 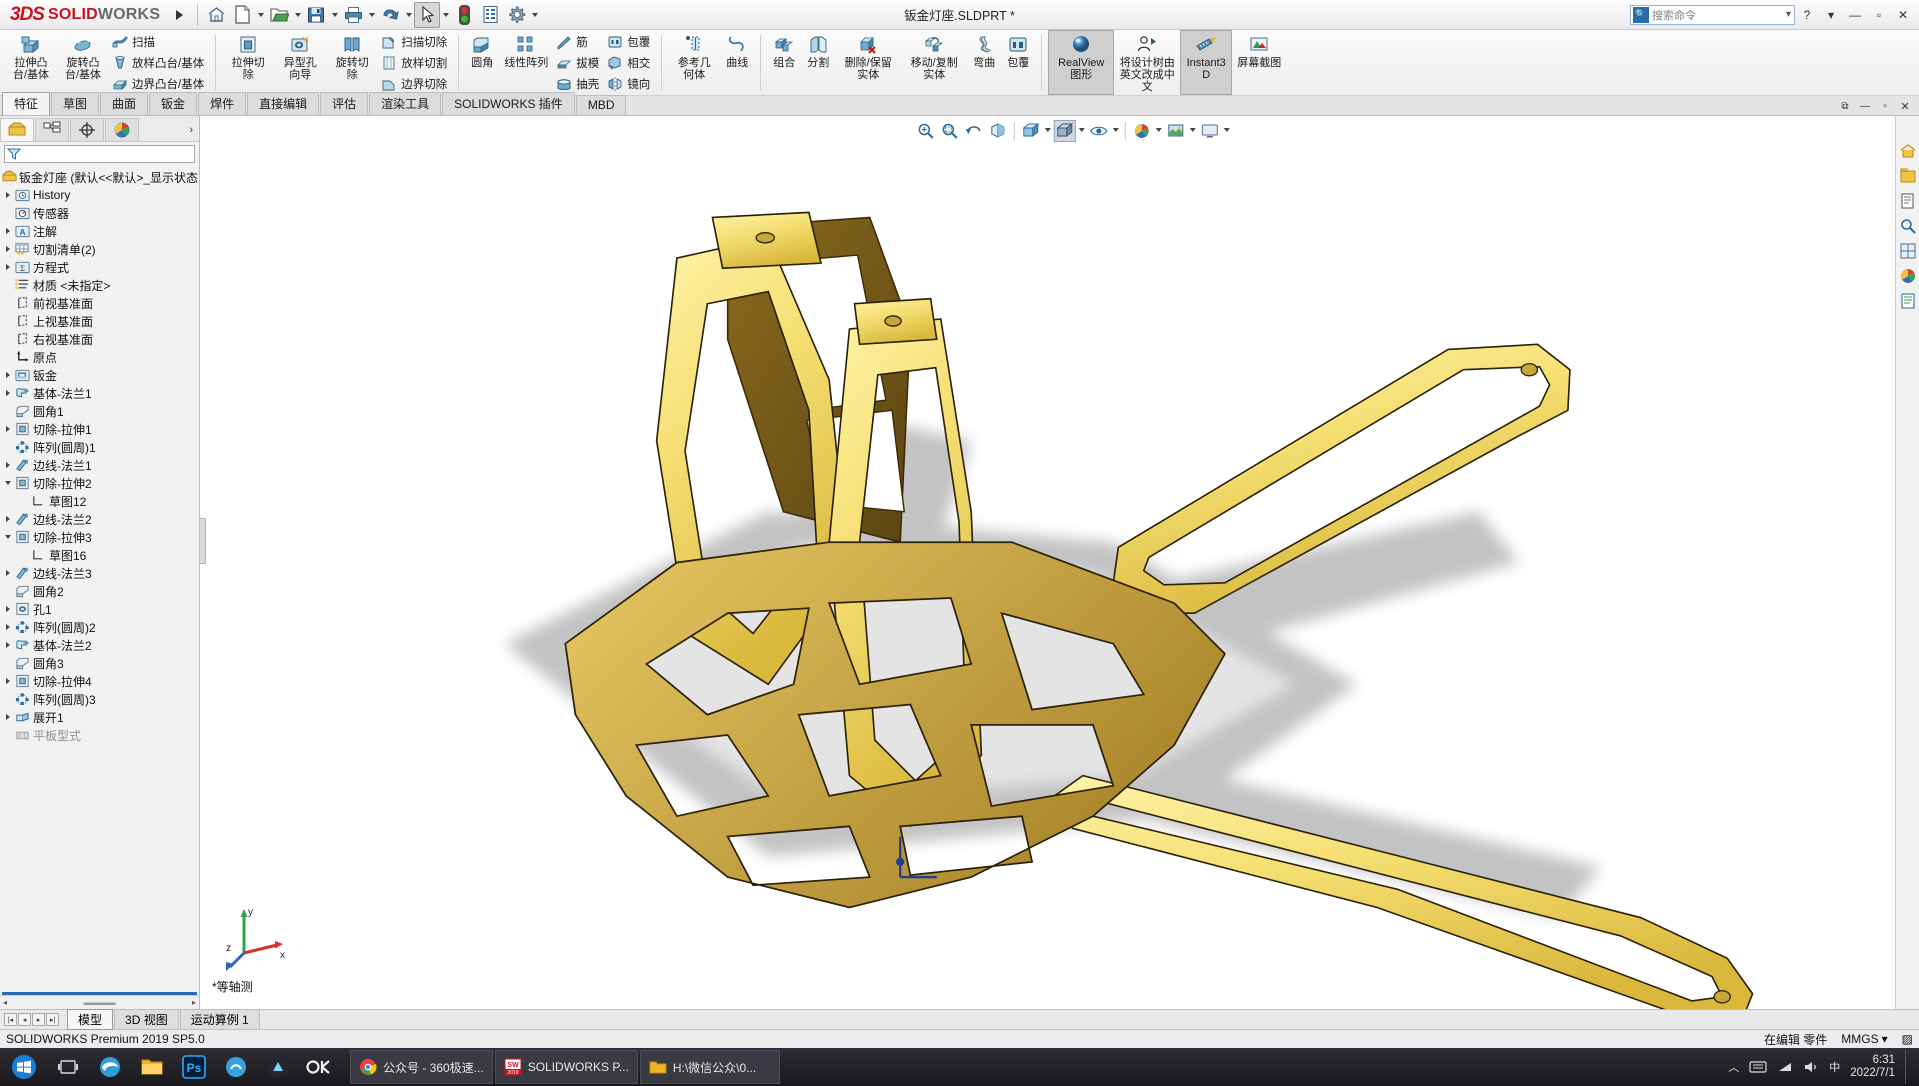 What do you see at coordinates (159, 84) in the screenshot?
I see `boundary-boss-button: 边界凸台/基体` at bounding box center [159, 84].